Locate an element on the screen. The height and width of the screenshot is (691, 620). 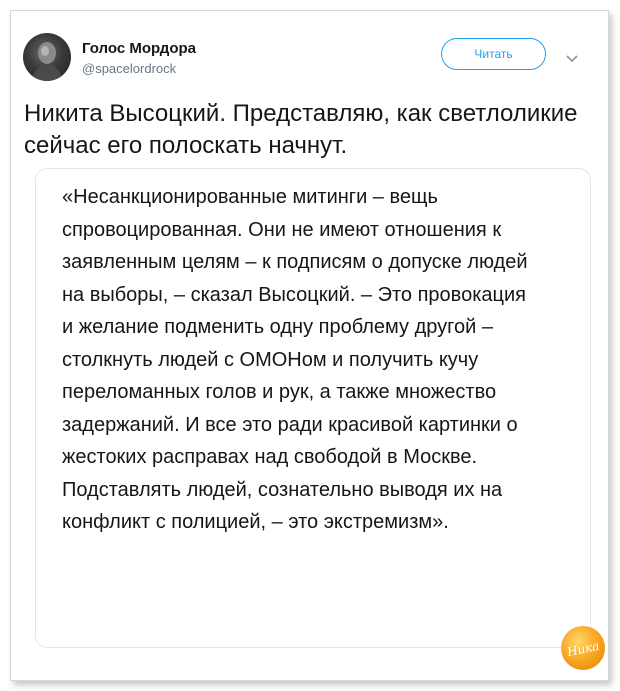
chevron-down-icon is located at coordinates (572, 56).